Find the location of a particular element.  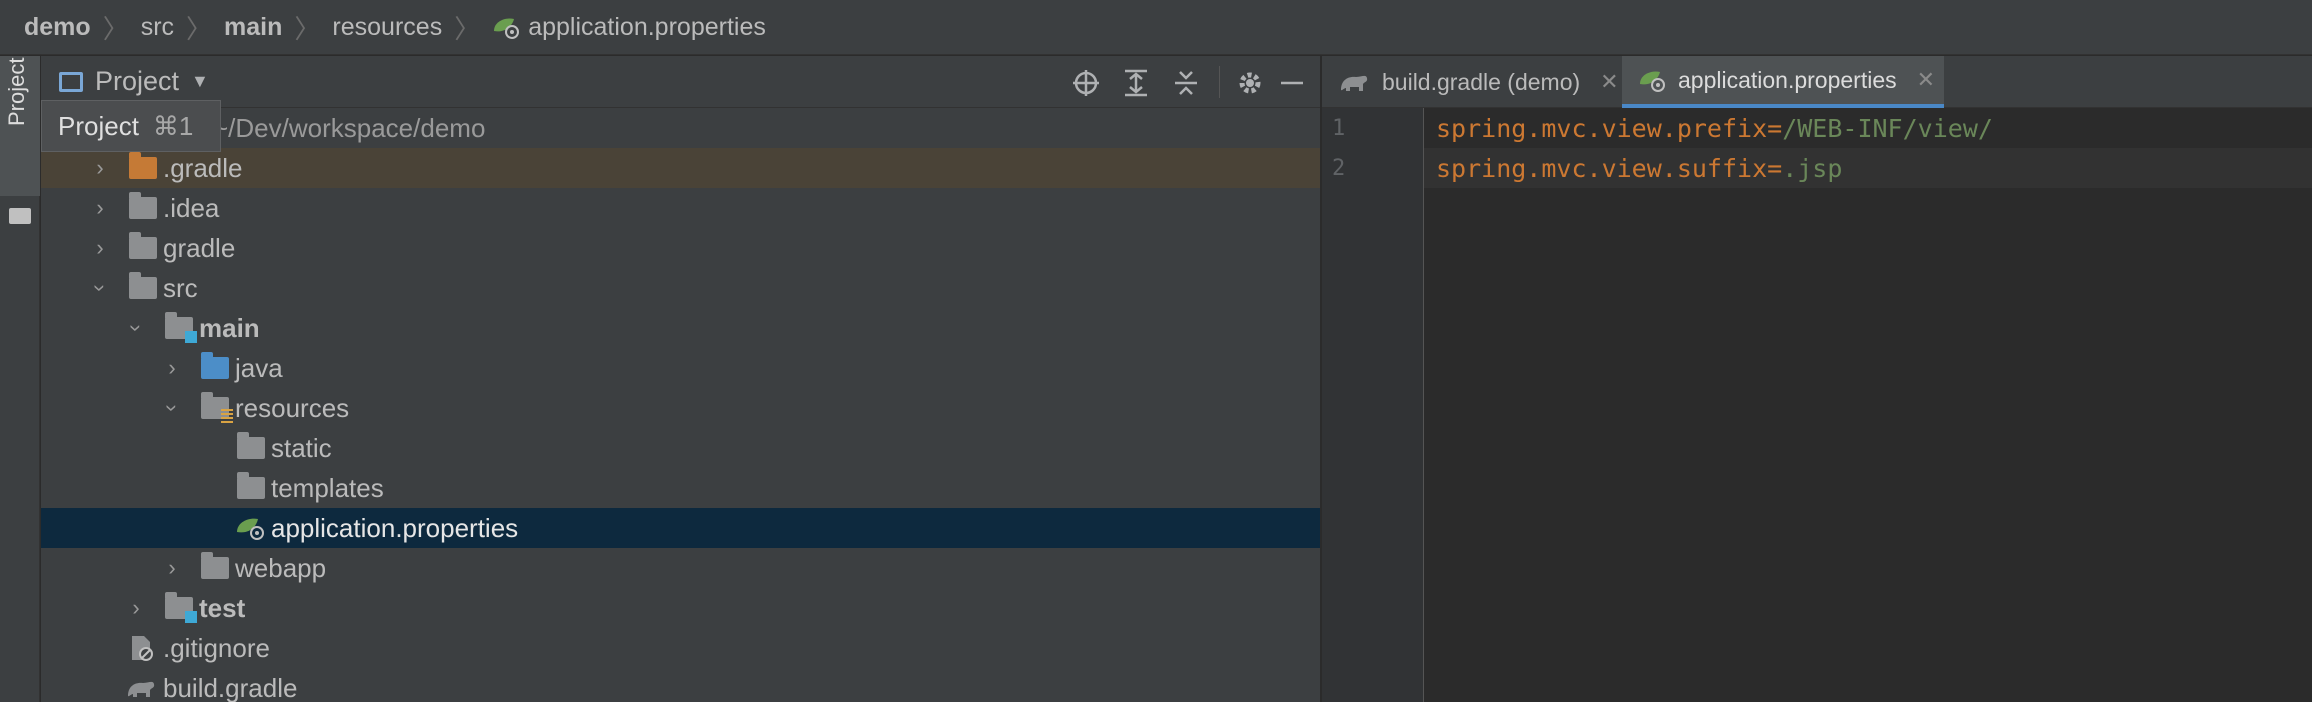

tree-label: .idea is located at coordinates (191, 207).